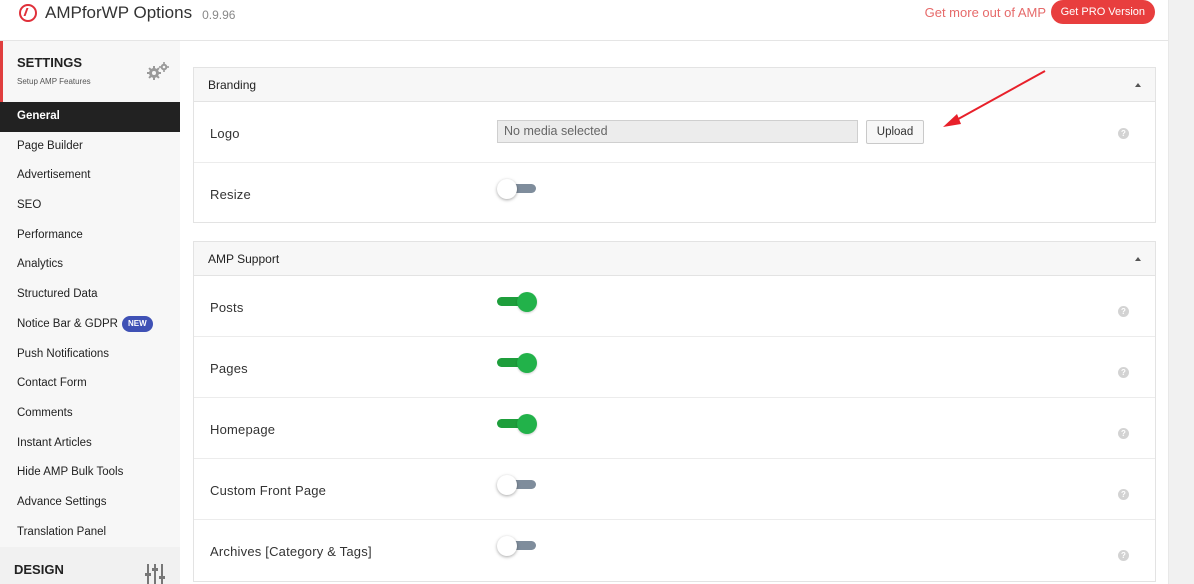  I want to click on sidebar-item-label: SEO, so click(29, 205).